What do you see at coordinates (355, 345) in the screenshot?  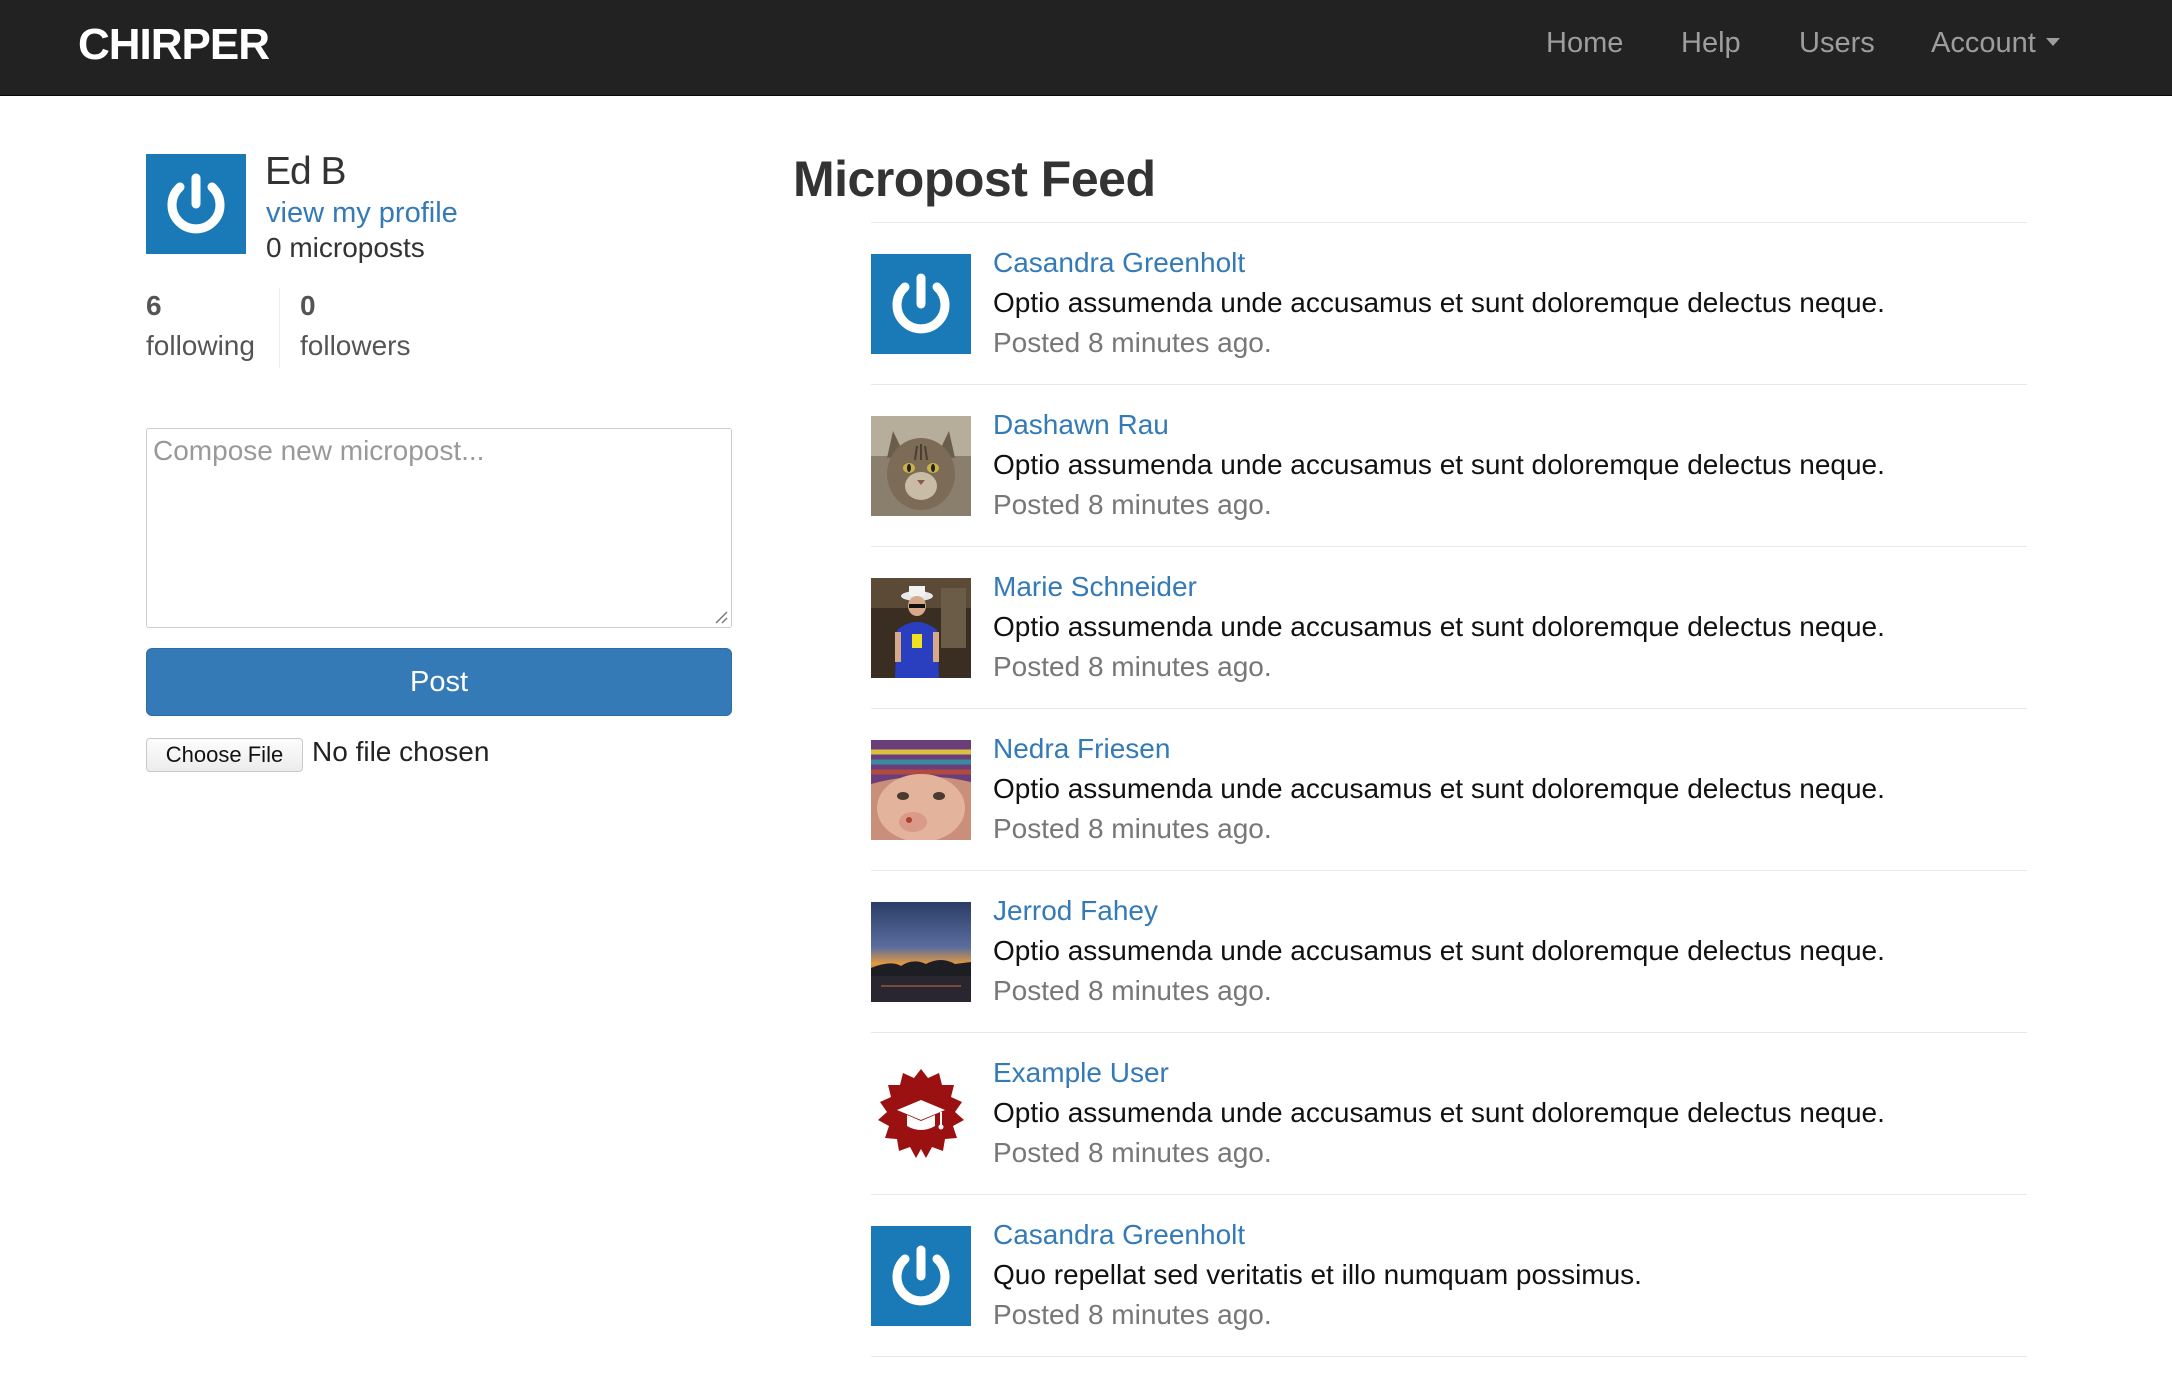 I see `followers-label: followers` at bounding box center [355, 345].